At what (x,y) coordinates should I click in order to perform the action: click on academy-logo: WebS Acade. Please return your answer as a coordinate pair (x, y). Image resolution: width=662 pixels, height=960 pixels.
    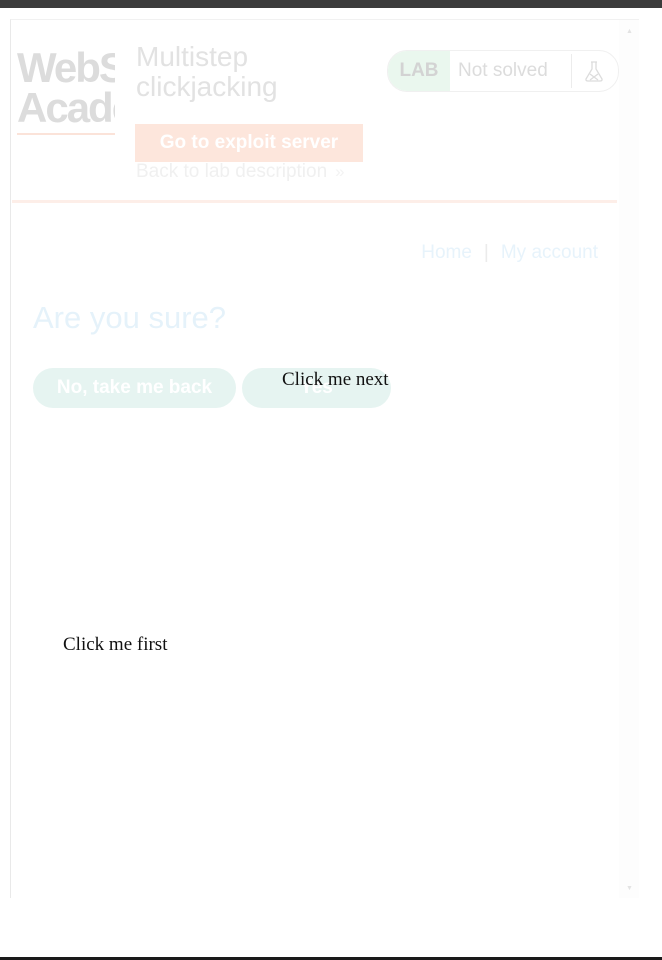
    Looking at the image, I should click on (66, 94).